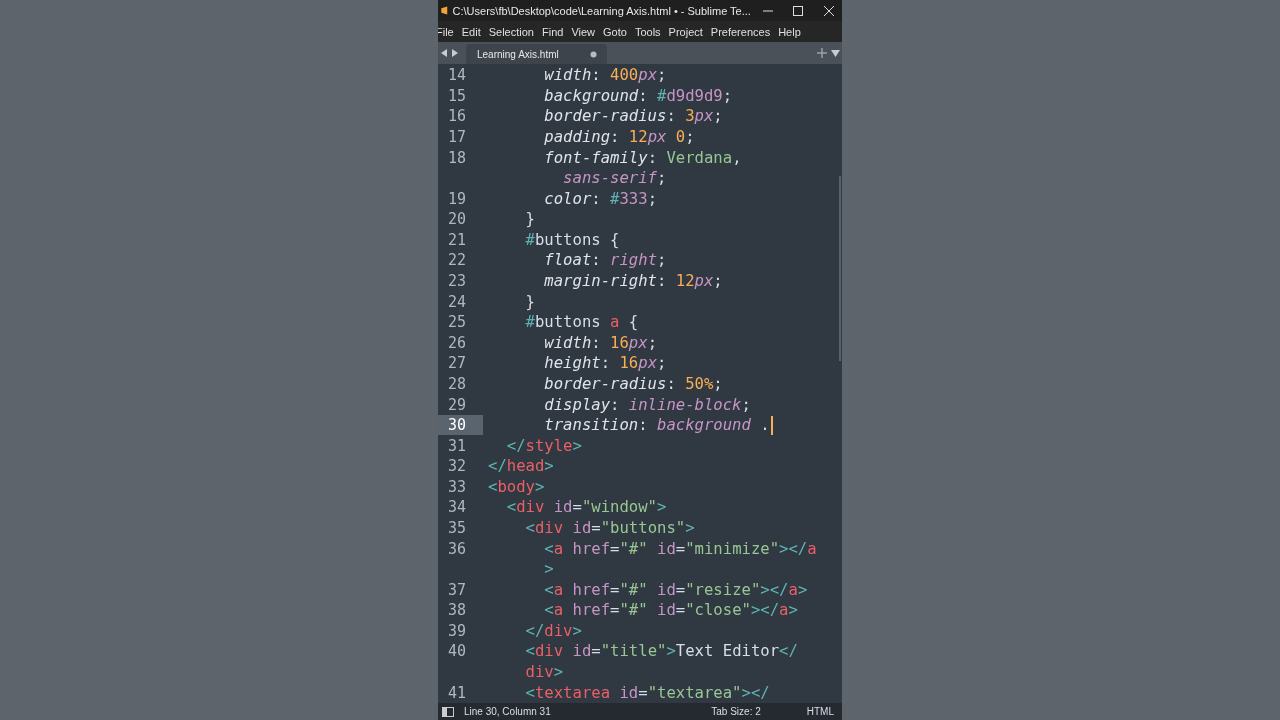 This screenshot has height=720, width=1280. What do you see at coordinates (685, 31) in the screenshot?
I see `menu-item: Project` at bounding box center [685, 31].